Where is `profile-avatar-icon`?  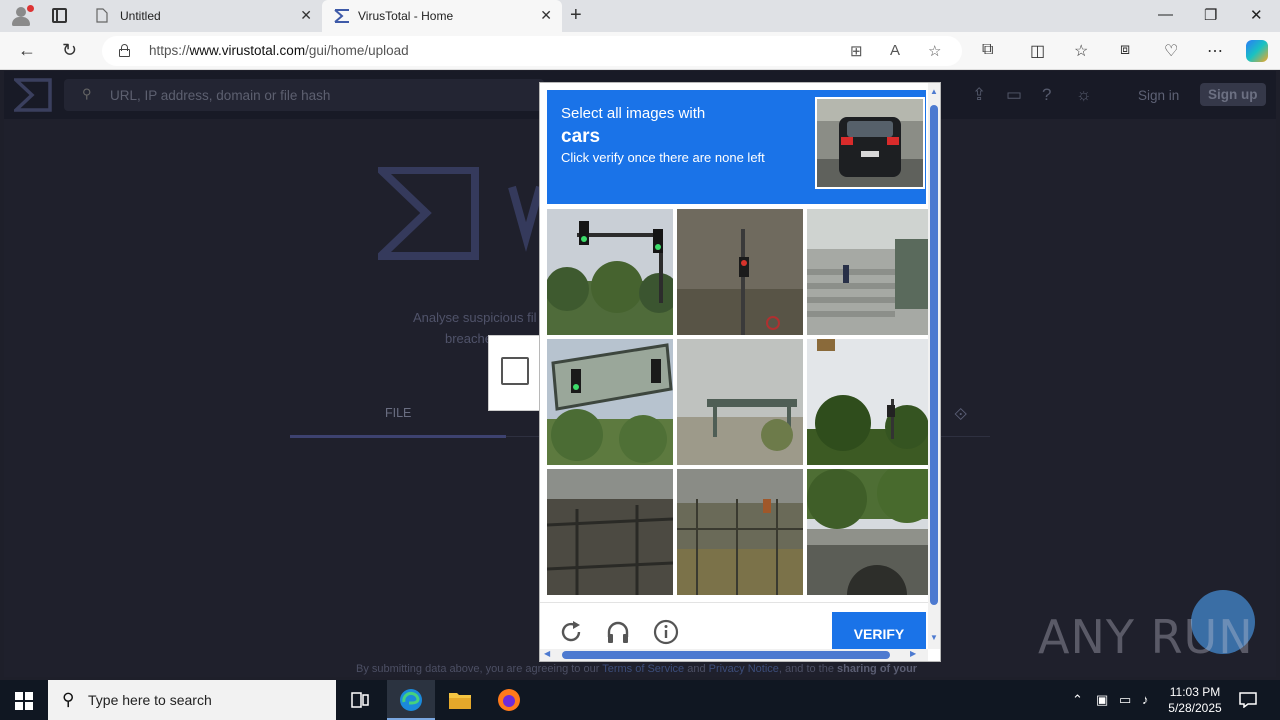 profile-avatar-icon is located at coordinates (22, 16).